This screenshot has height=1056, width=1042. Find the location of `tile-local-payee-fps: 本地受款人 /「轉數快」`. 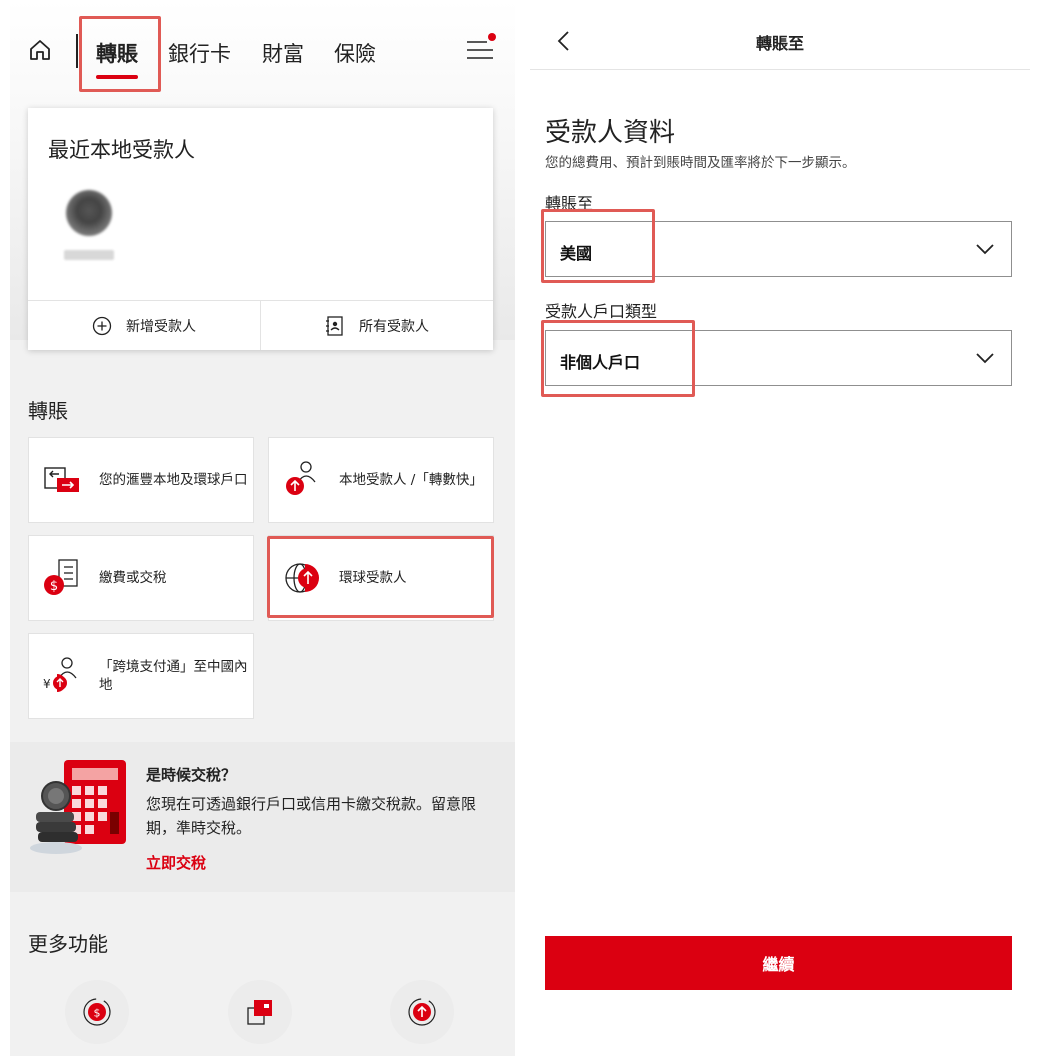

tile-local-payee-fps: 本地受款人 /「轉數快」 is located at coordinates (381, 480).